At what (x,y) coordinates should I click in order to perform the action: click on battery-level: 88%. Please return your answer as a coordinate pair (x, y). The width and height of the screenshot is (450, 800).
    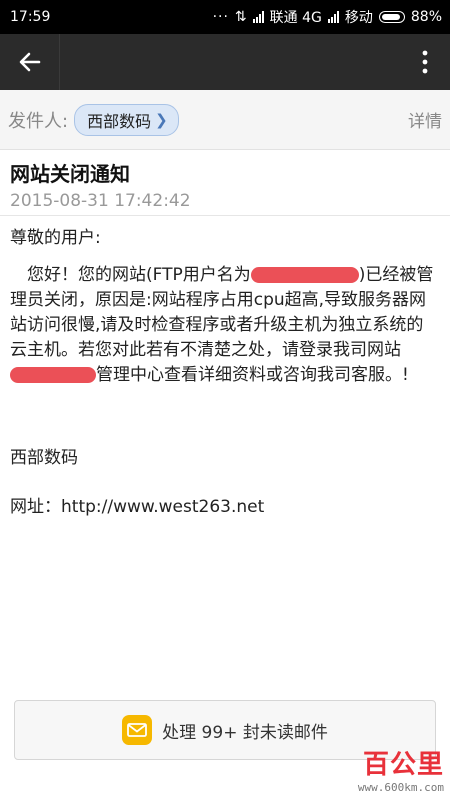
    Looking at the image, I should click on (426, 17).